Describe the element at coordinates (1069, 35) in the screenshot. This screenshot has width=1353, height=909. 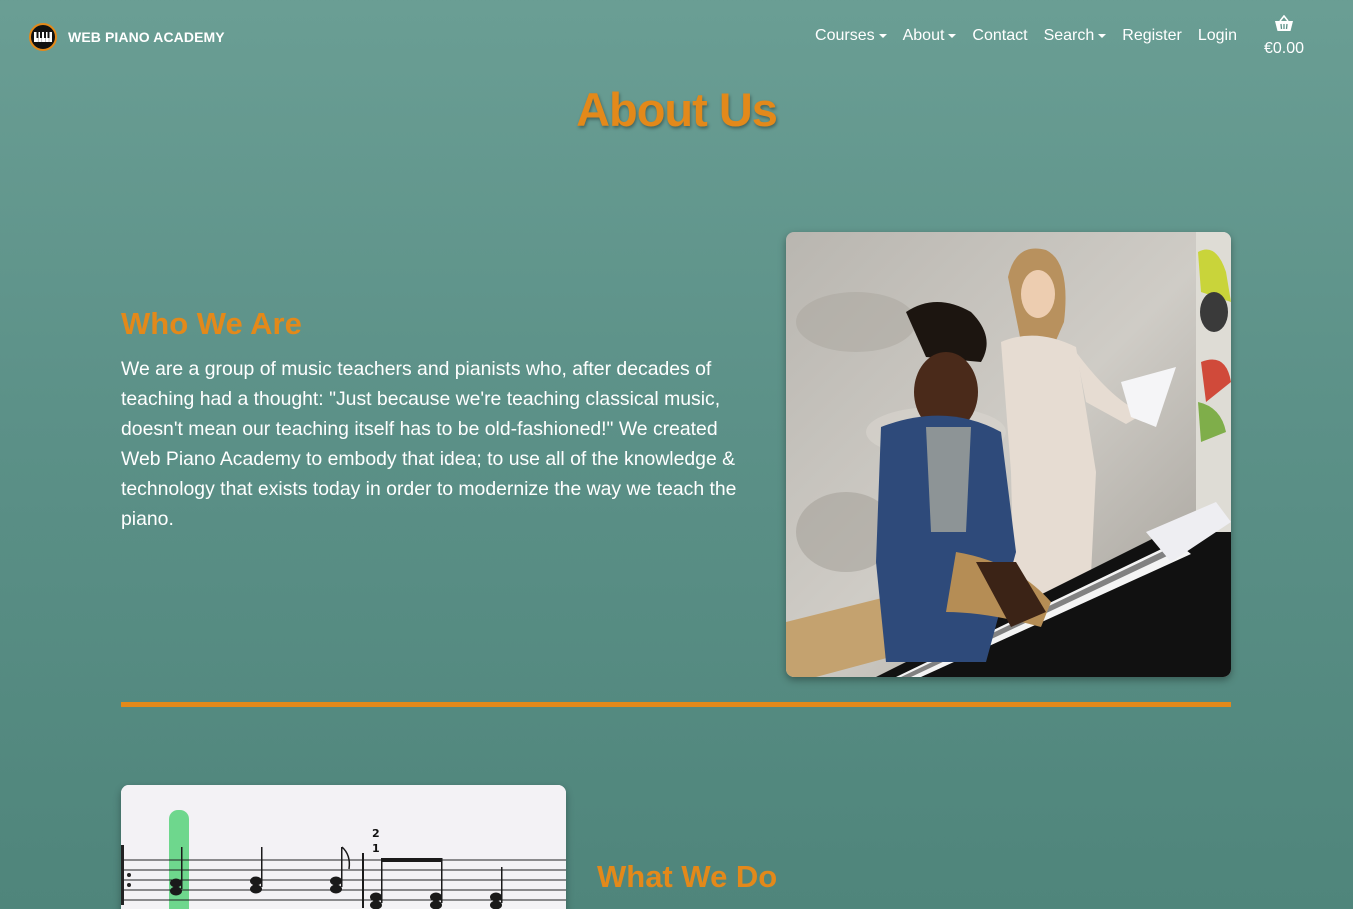
I see `nav-search-label: Search` at that location.